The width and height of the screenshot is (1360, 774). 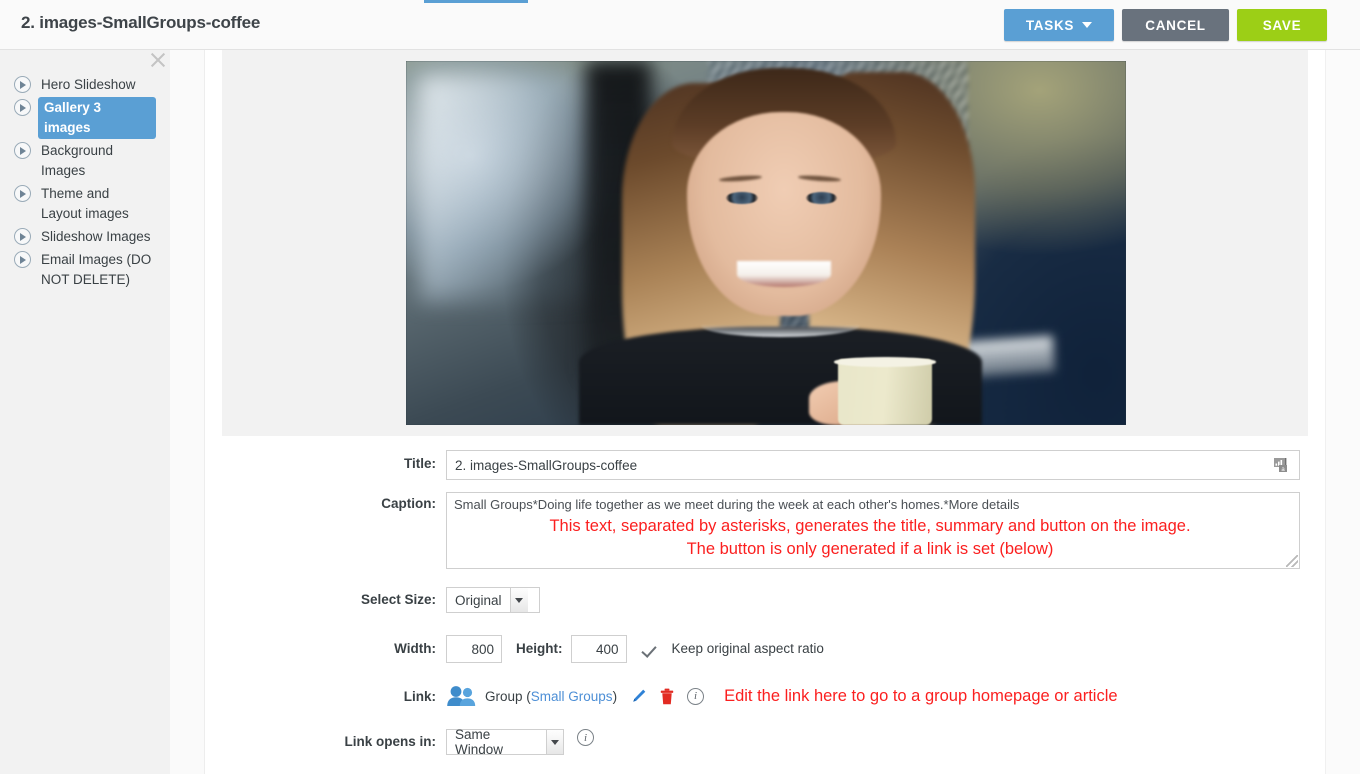 I want to click on sidebar-item-label: Theme and Layout images, so click(x=85, y=203).